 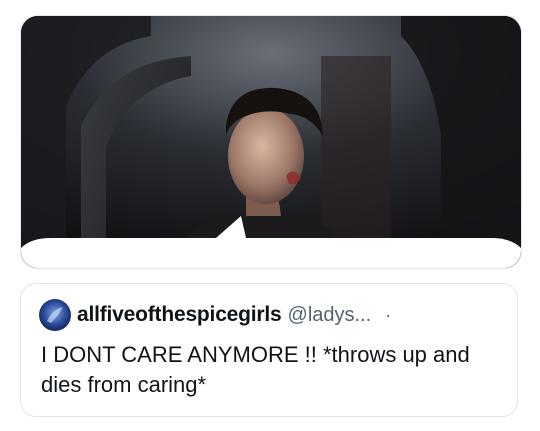 I want to click on quoted-tweet-header: allfiveofthespicegirls @ladys... ·, so click(x=271, y=315).